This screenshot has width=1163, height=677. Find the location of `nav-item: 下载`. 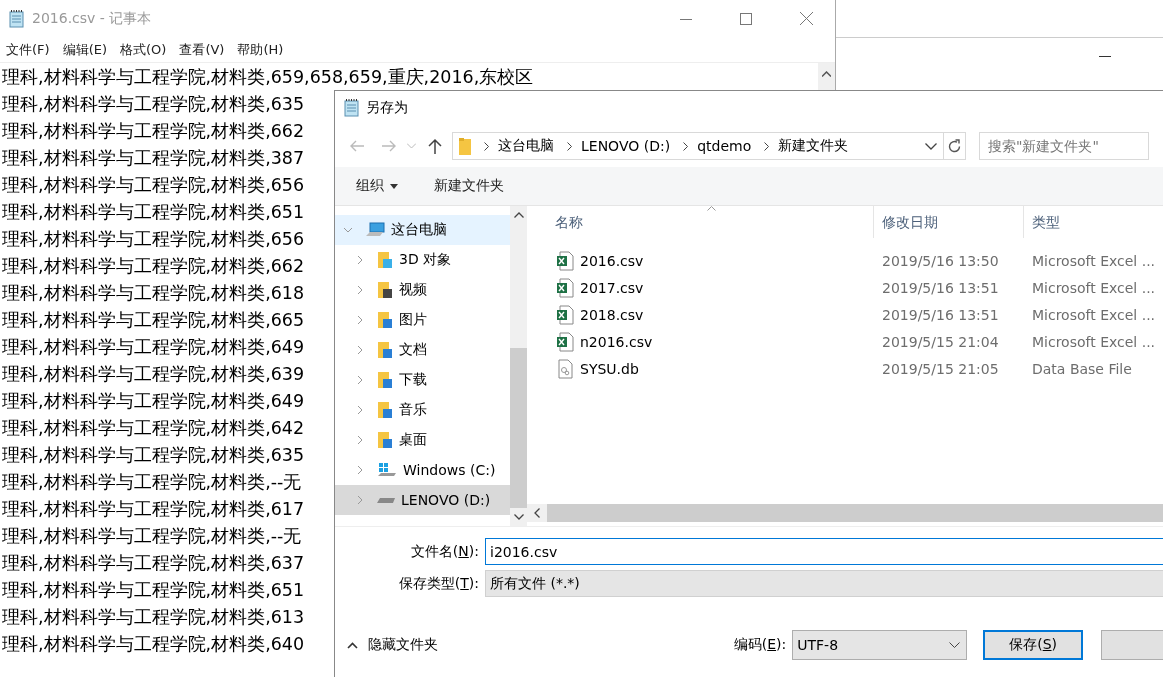

nav-item: 下载 is located at coordinates (422, 380).